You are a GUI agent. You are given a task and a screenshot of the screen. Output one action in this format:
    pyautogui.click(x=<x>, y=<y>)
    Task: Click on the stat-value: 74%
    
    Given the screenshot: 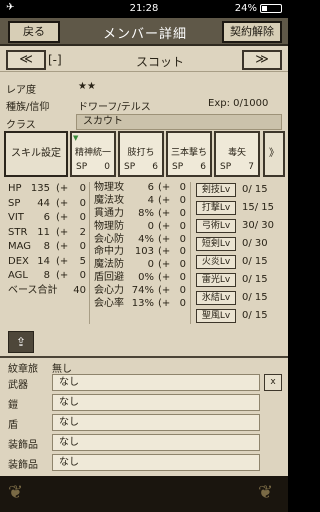 What is the action you would take?
    pyautogui.click(x=142, y=291)
    